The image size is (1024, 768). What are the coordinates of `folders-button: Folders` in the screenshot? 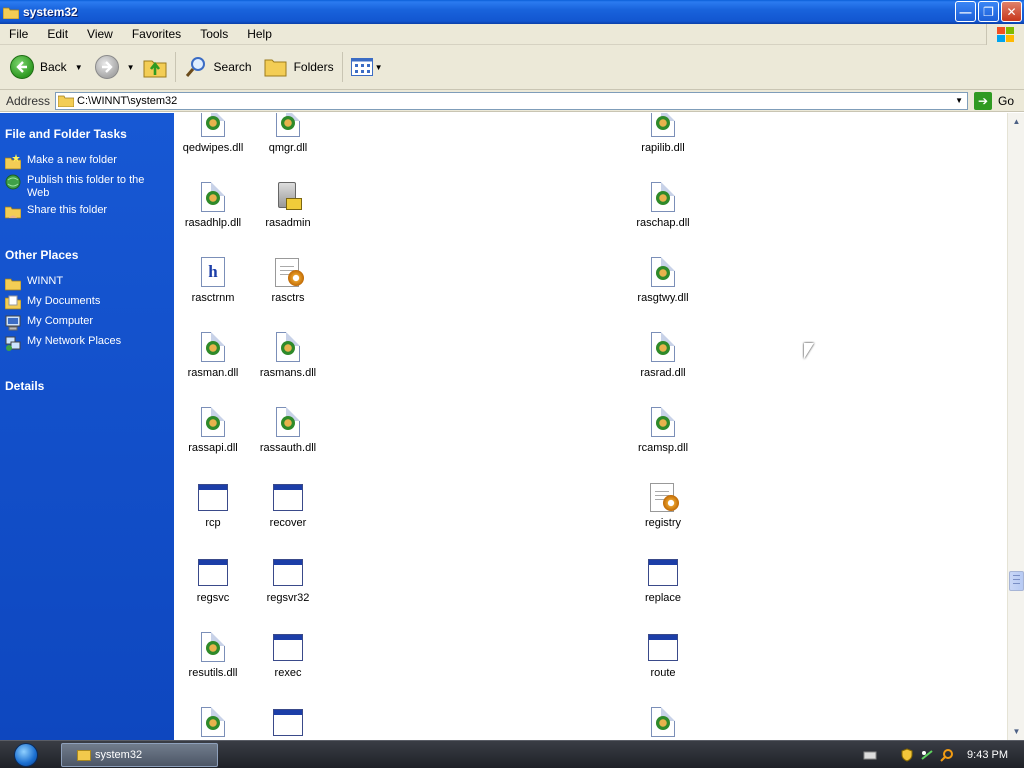 It's located at (299, 67).